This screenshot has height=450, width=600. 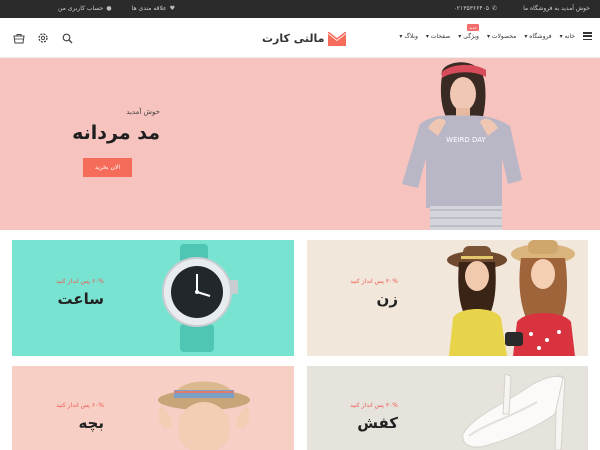 I want to click on wishlist-link: ♥علاقه مندی ها, so click(x=153, y=8).